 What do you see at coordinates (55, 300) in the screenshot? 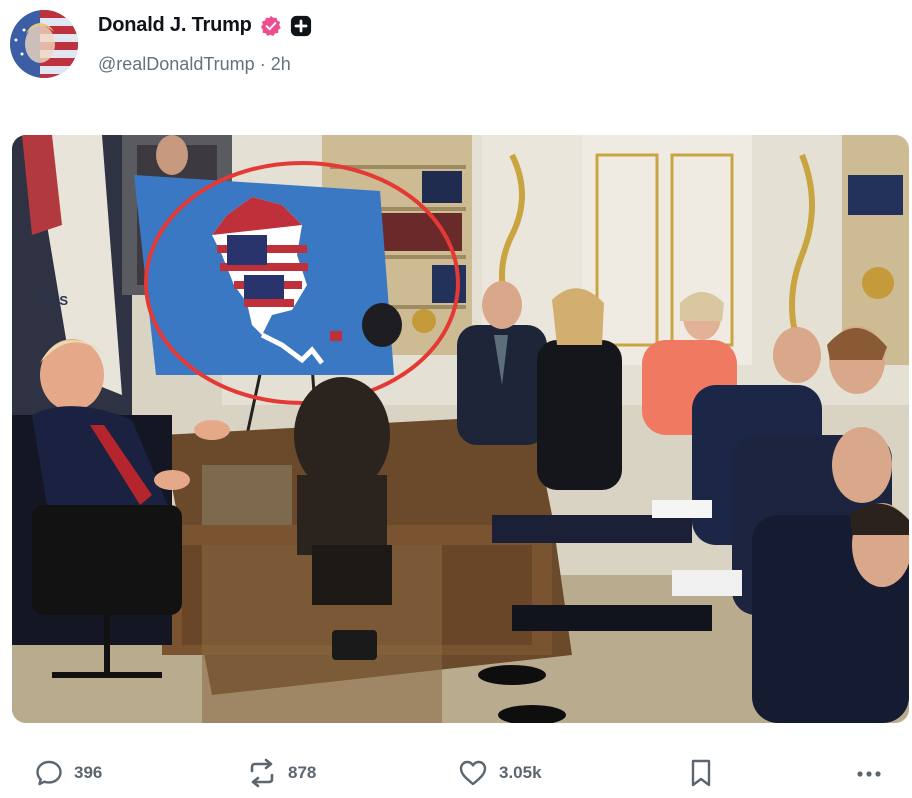
I see `svg-text: TUS` at bounding box center [55, 300].